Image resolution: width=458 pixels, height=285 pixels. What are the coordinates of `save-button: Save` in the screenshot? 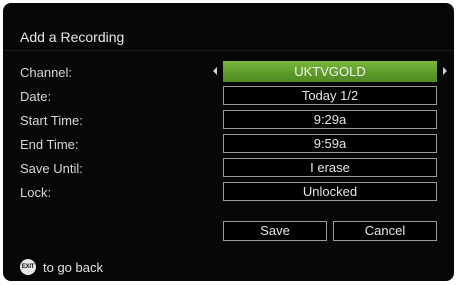 It's located at (275, 231).